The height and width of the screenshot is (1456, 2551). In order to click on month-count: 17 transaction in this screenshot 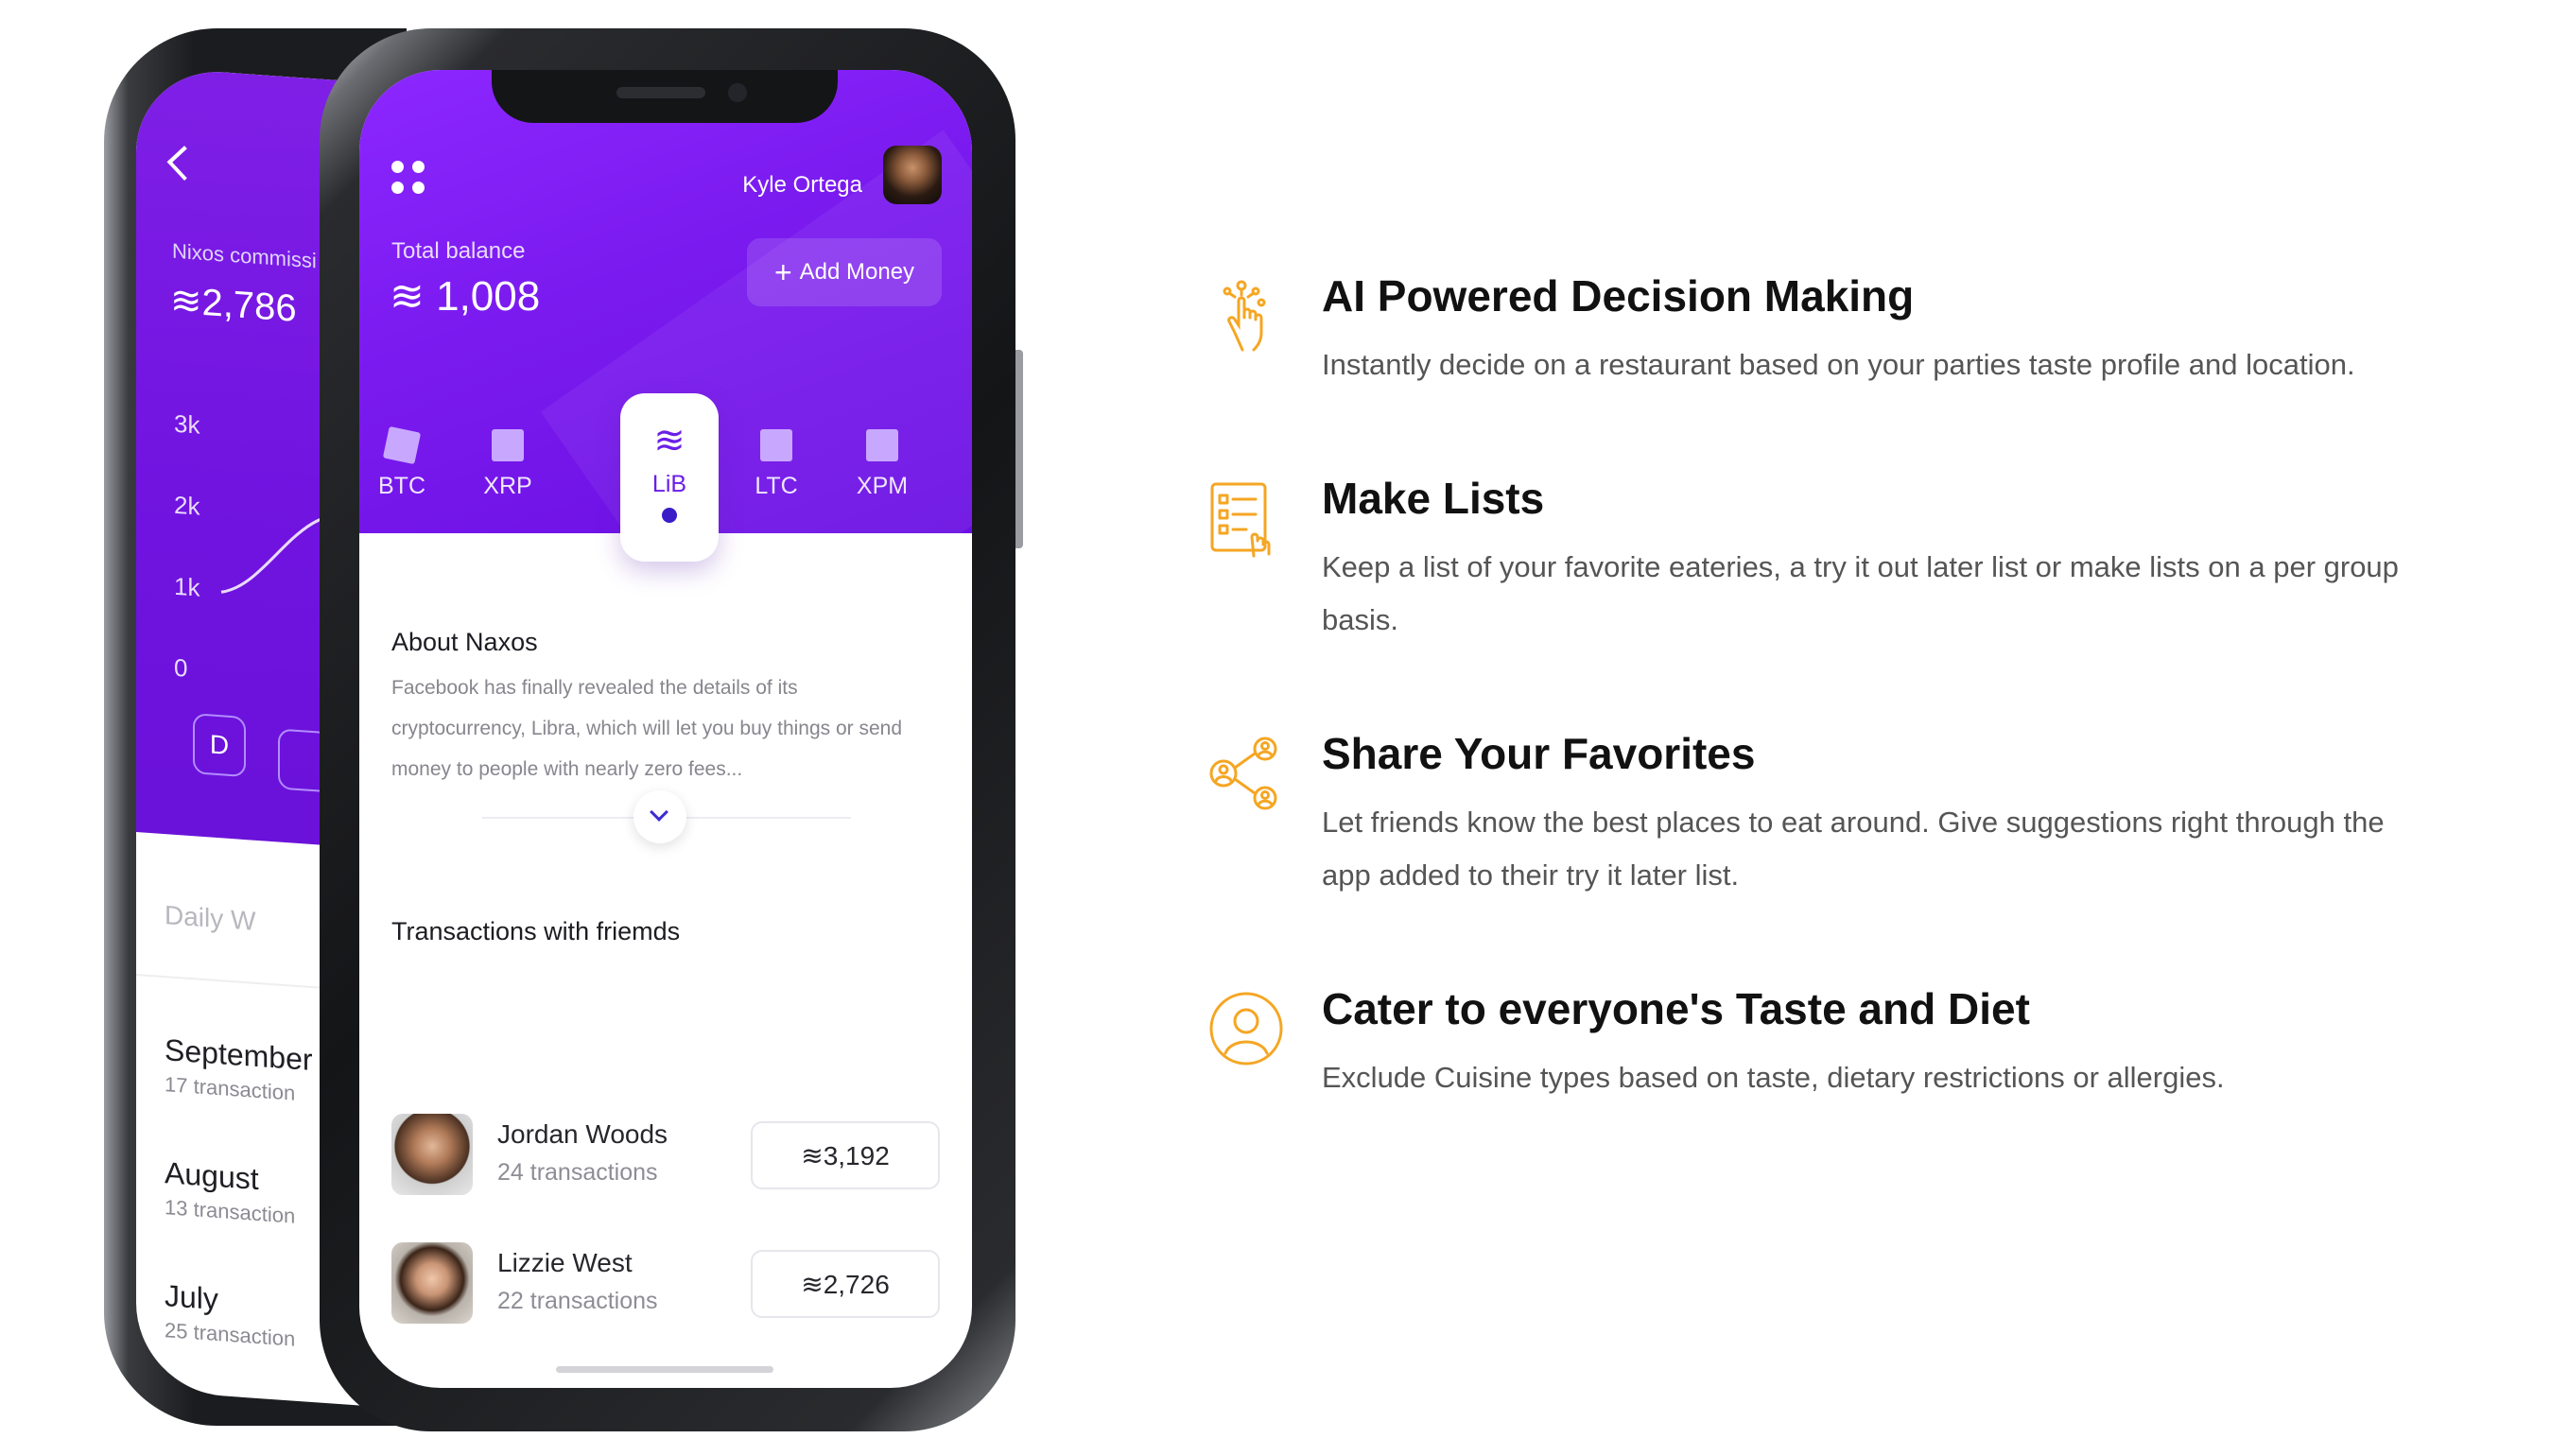, I will do `click(230, 1088)`.